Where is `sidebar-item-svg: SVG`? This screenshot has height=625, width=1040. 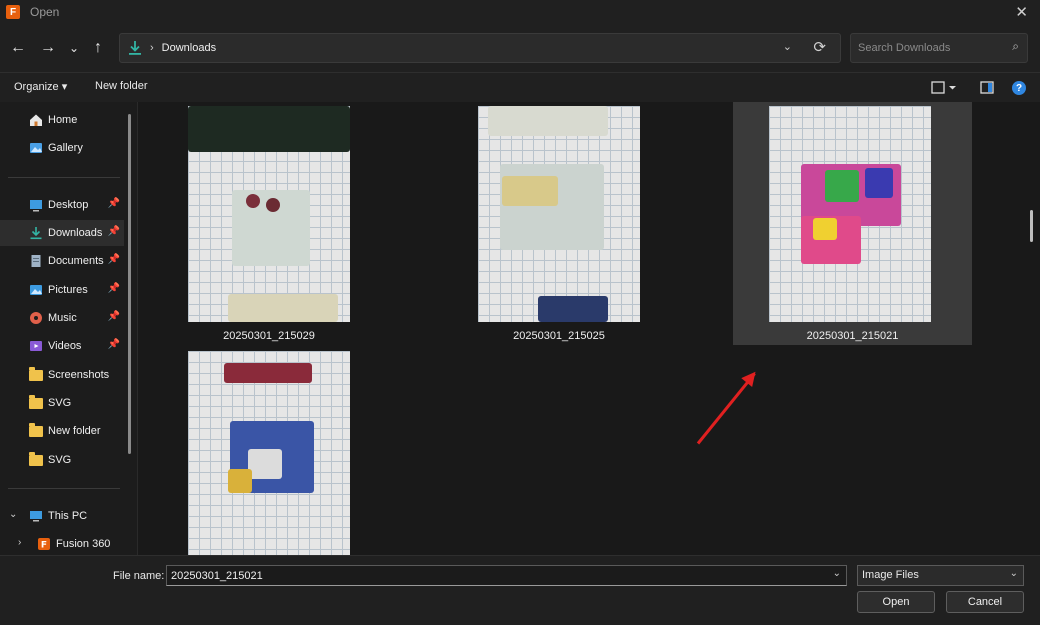 sidebar-item-svg: SVG is located at coordinates (62, 403).